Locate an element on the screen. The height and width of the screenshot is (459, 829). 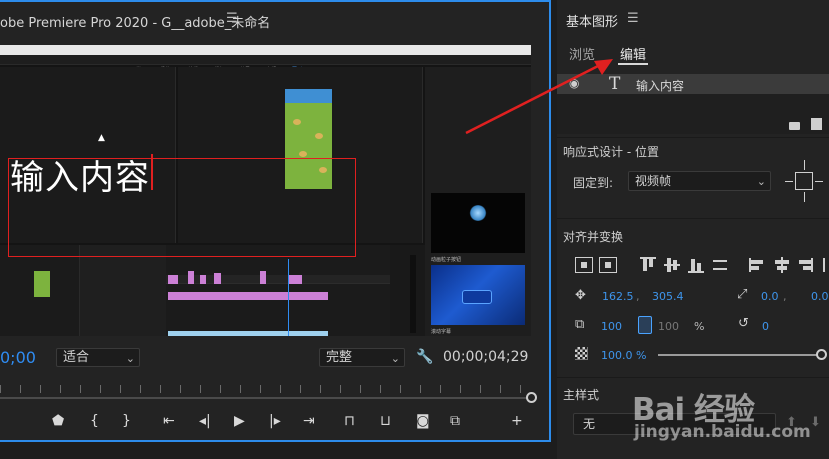
thumb-caption: 滚动字幕 is located at coordinates (441, 332).